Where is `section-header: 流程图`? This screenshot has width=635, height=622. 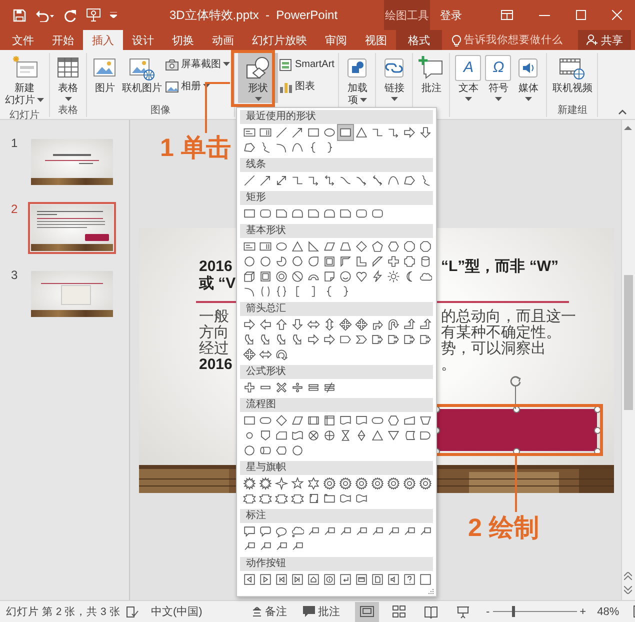 section-header: 流程图 is located at coordinates (336, 405).